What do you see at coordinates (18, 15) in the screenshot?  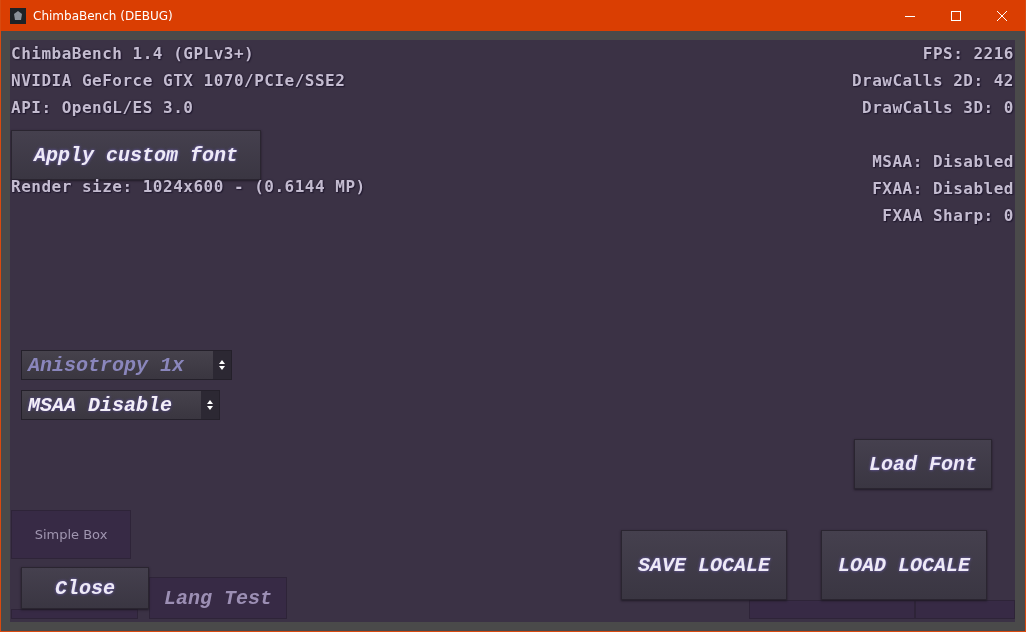 I see `app-icon` at bounding box center [18, 15].